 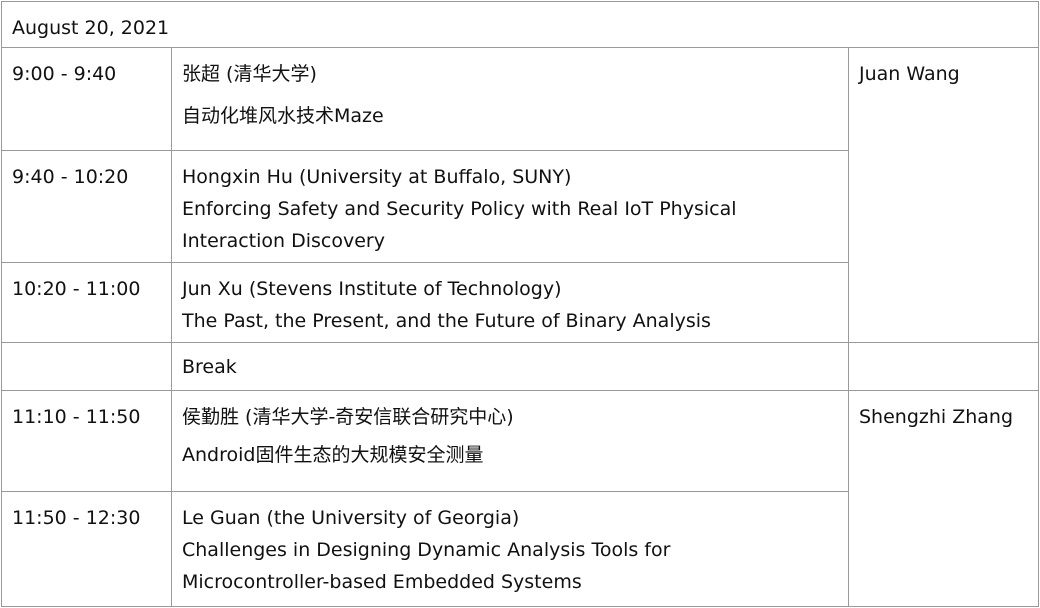 I want to click on session-chair: Shengzhi Zhang, so click(x=943, y=498).